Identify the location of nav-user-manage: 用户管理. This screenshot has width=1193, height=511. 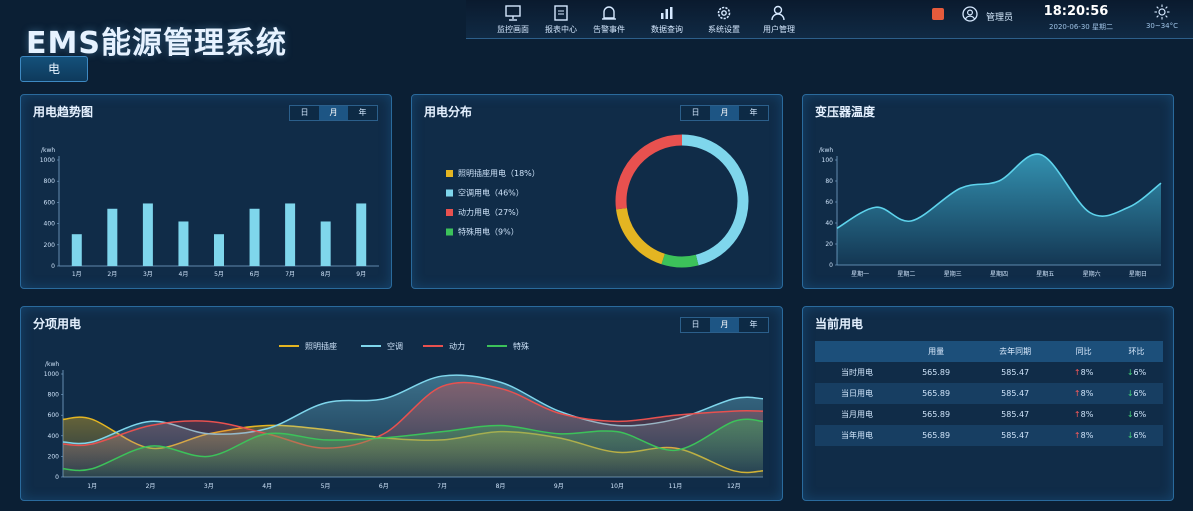
(779, 19).